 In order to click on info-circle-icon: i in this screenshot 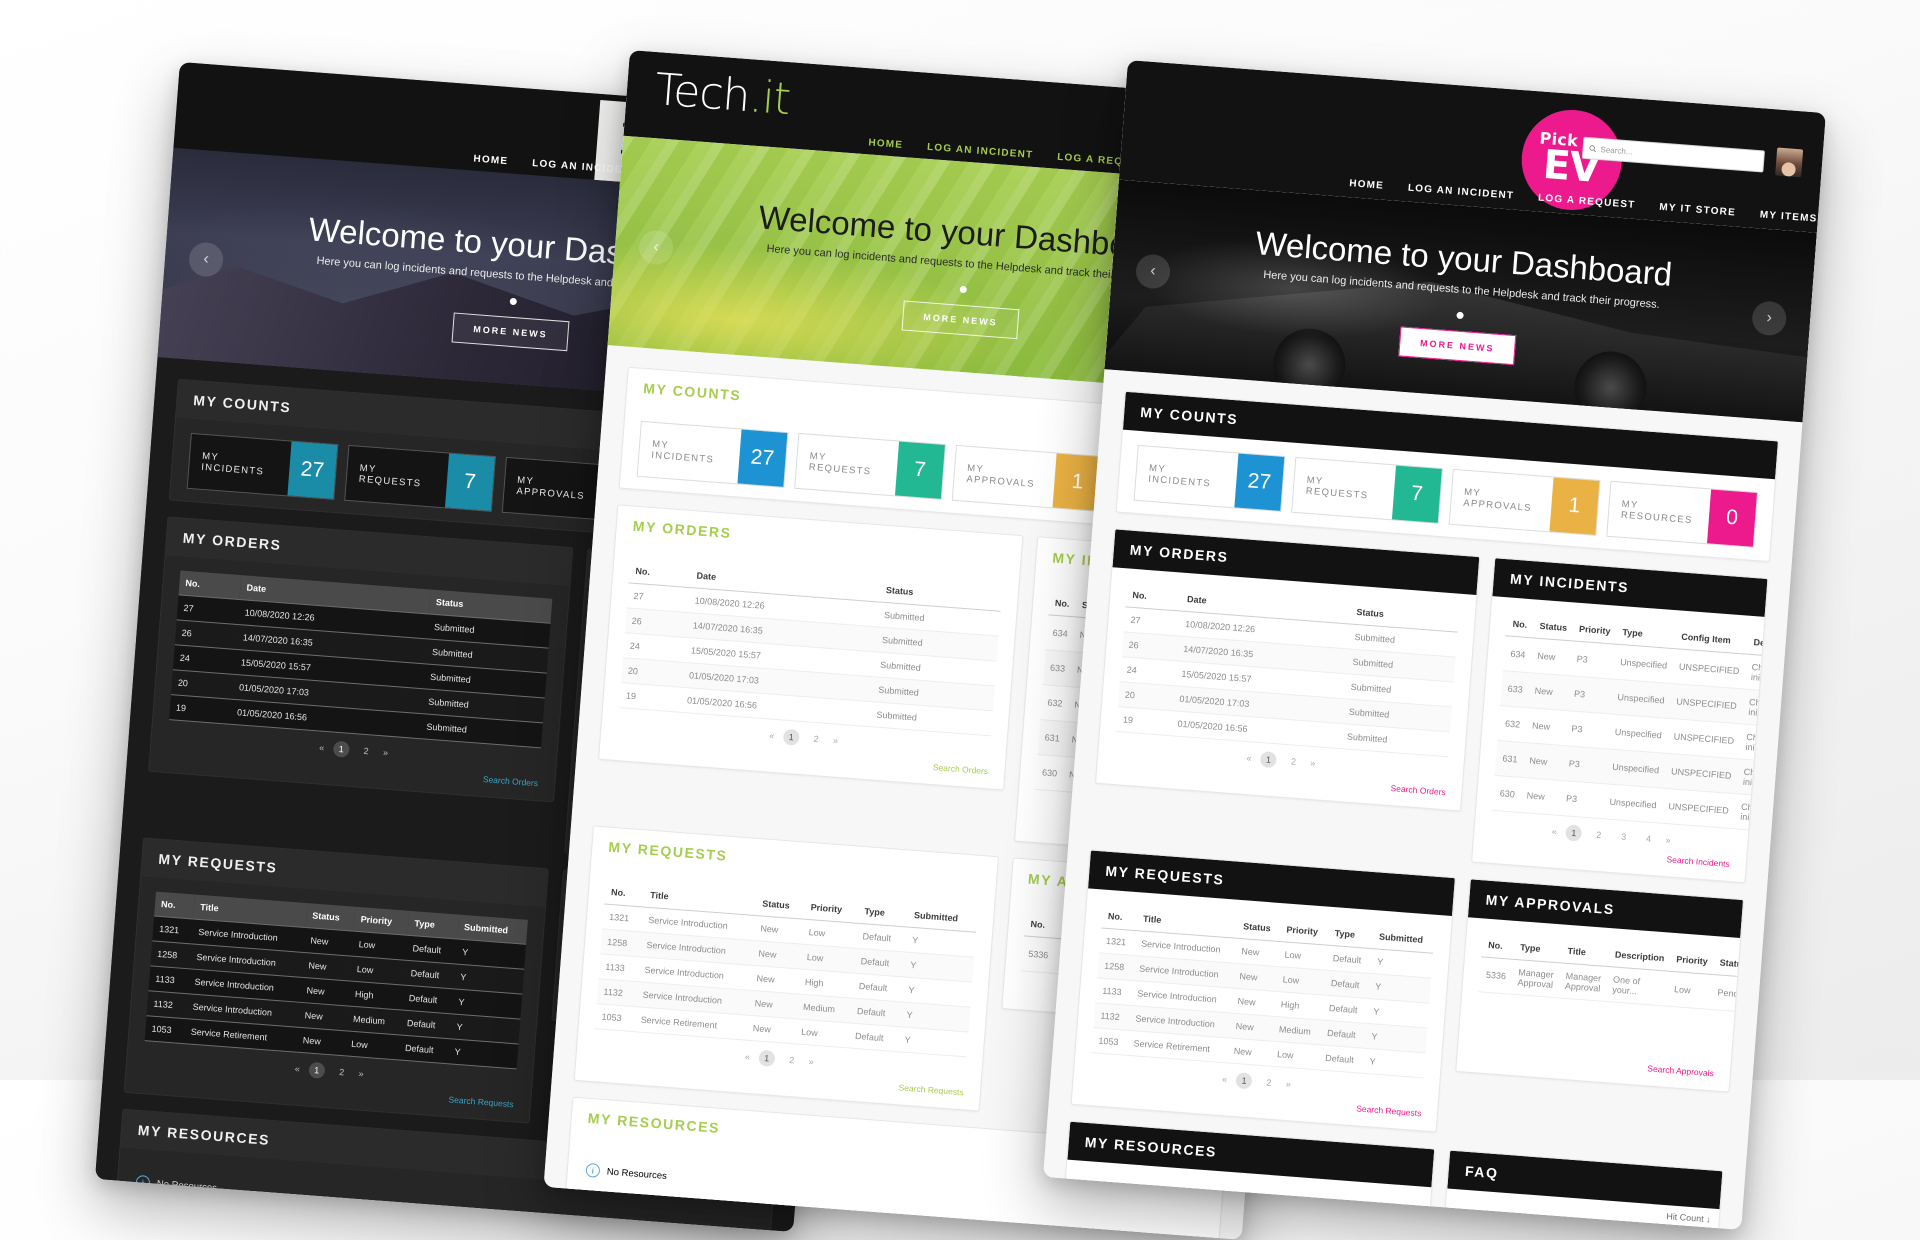, I will do `click(593, 1170)`.